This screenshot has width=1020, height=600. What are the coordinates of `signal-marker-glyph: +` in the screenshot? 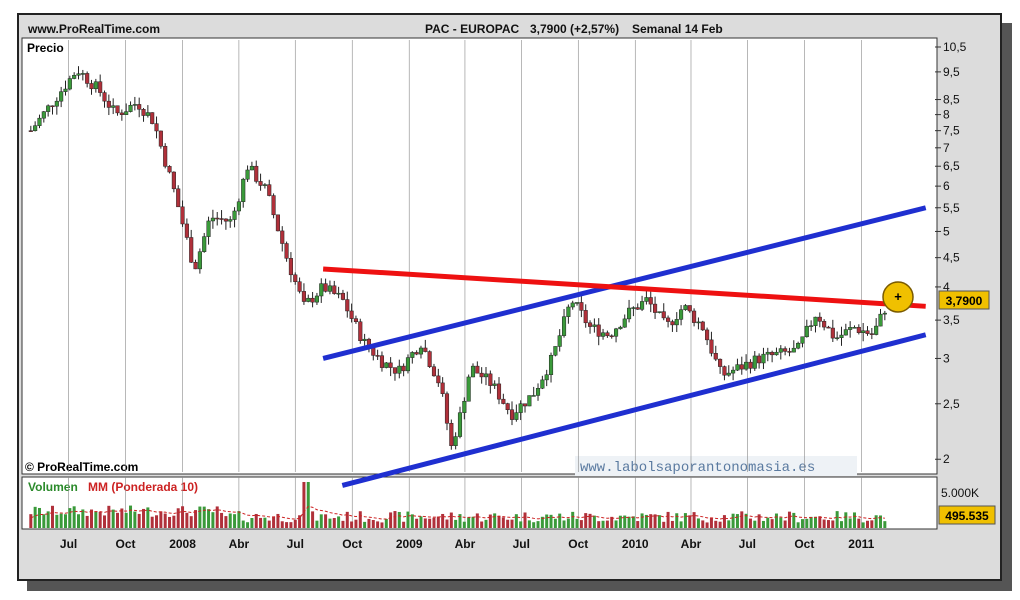 It's located at (898, 296).